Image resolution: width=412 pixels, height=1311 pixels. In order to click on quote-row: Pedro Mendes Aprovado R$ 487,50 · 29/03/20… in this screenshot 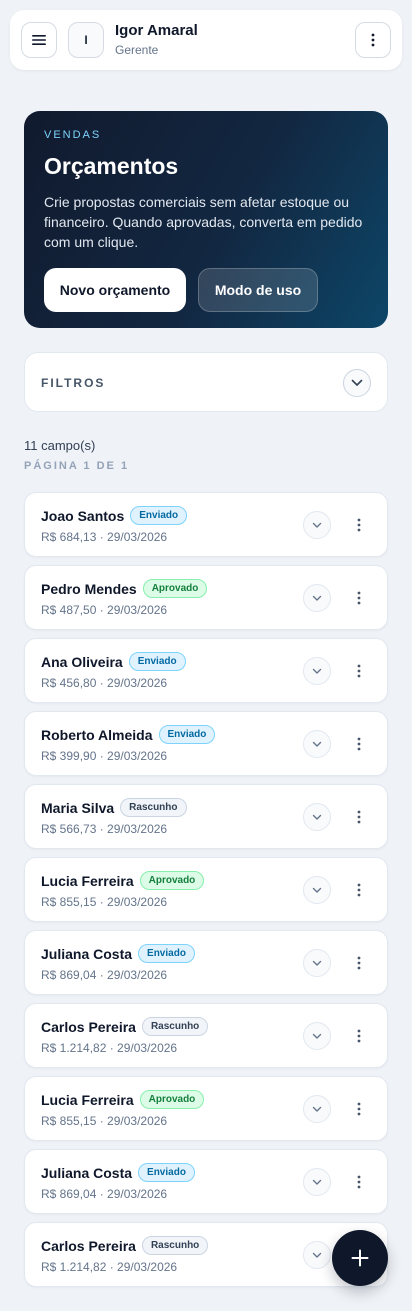, I will do `click(206, 597)`.